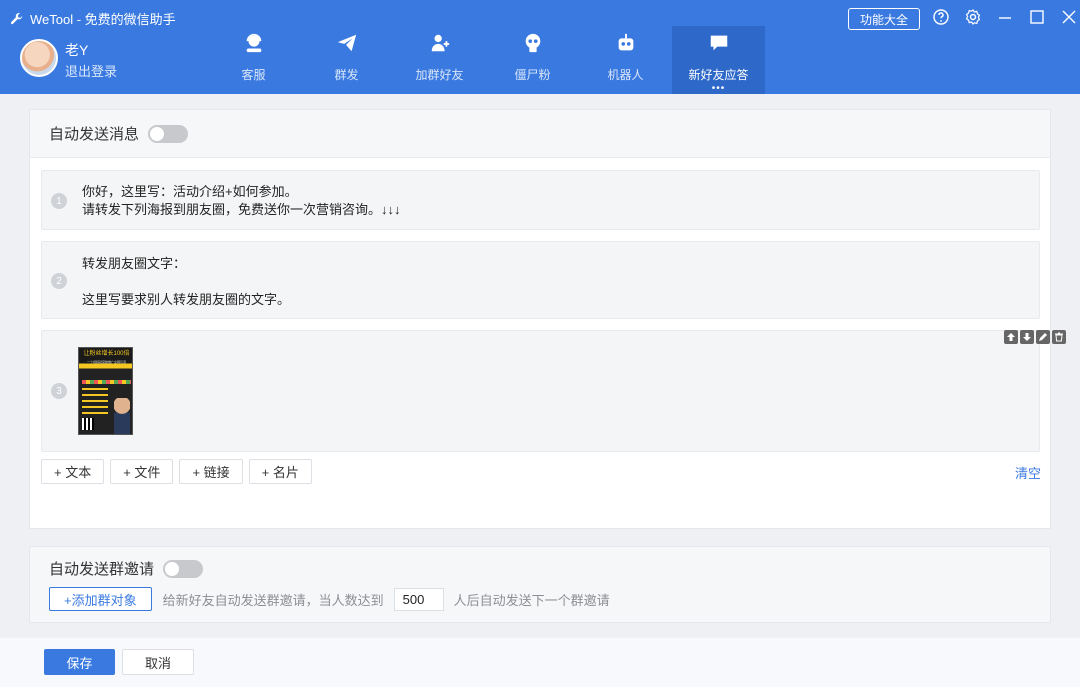 The width and height of the screenshot is (1080, 687). What do you see at coordinates (625, 60) in the screenshot?
I see `tab-robot: 机器人` at bounding box center [625, 60].